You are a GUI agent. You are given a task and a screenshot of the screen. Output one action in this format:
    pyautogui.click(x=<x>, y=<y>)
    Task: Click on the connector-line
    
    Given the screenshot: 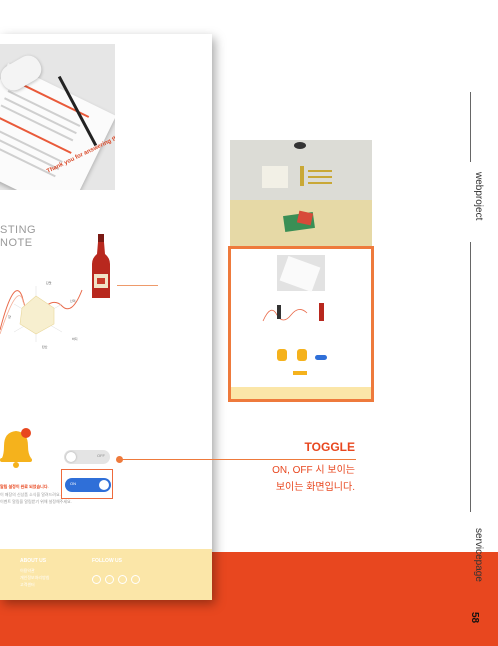 What is the action you would take?
    pyautogui.click(x=237, y=459)
    